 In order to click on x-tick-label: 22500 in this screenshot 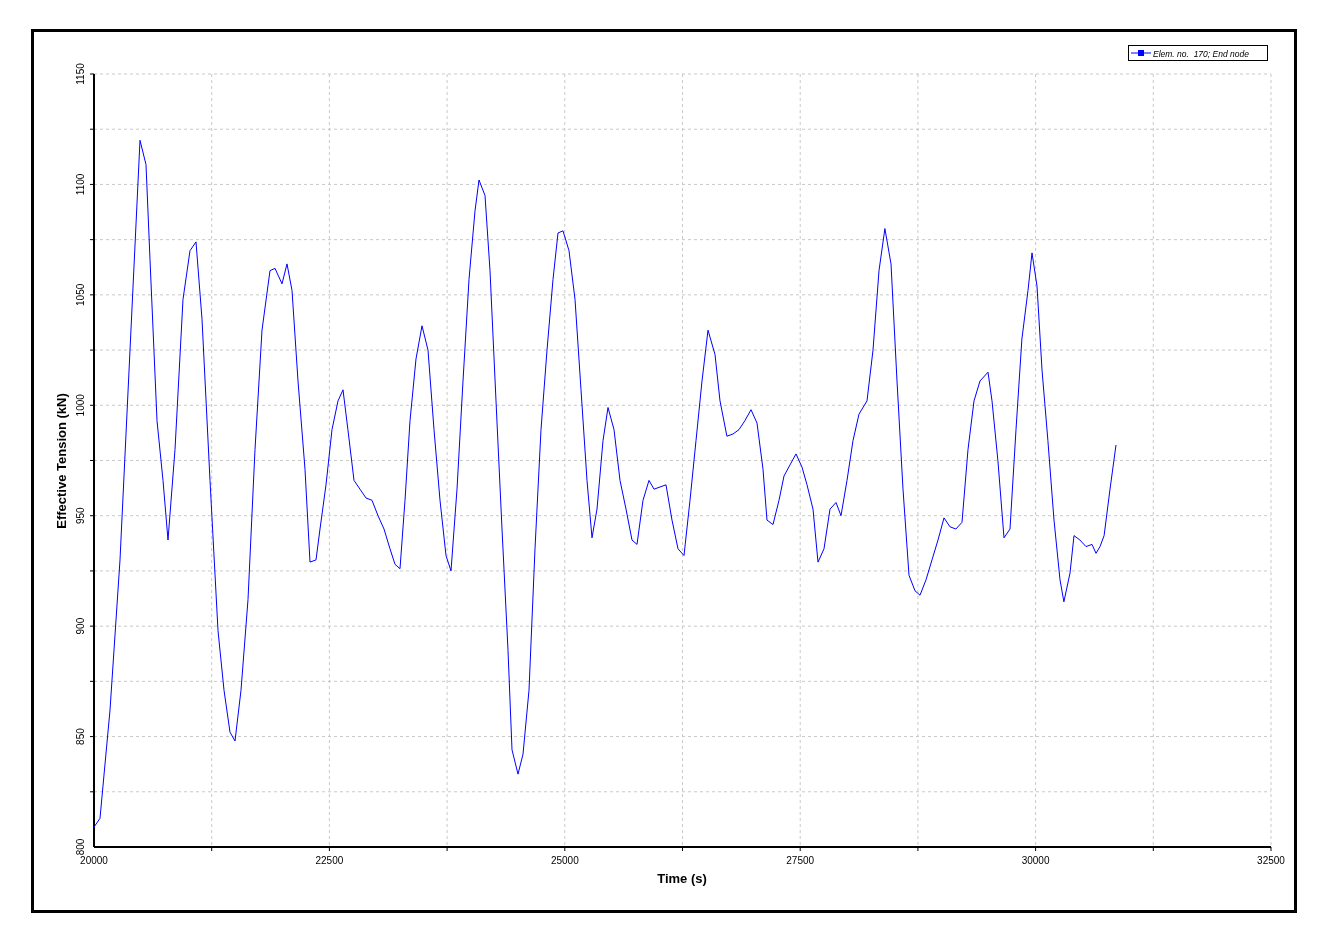, I will do `click(329, 860)`.